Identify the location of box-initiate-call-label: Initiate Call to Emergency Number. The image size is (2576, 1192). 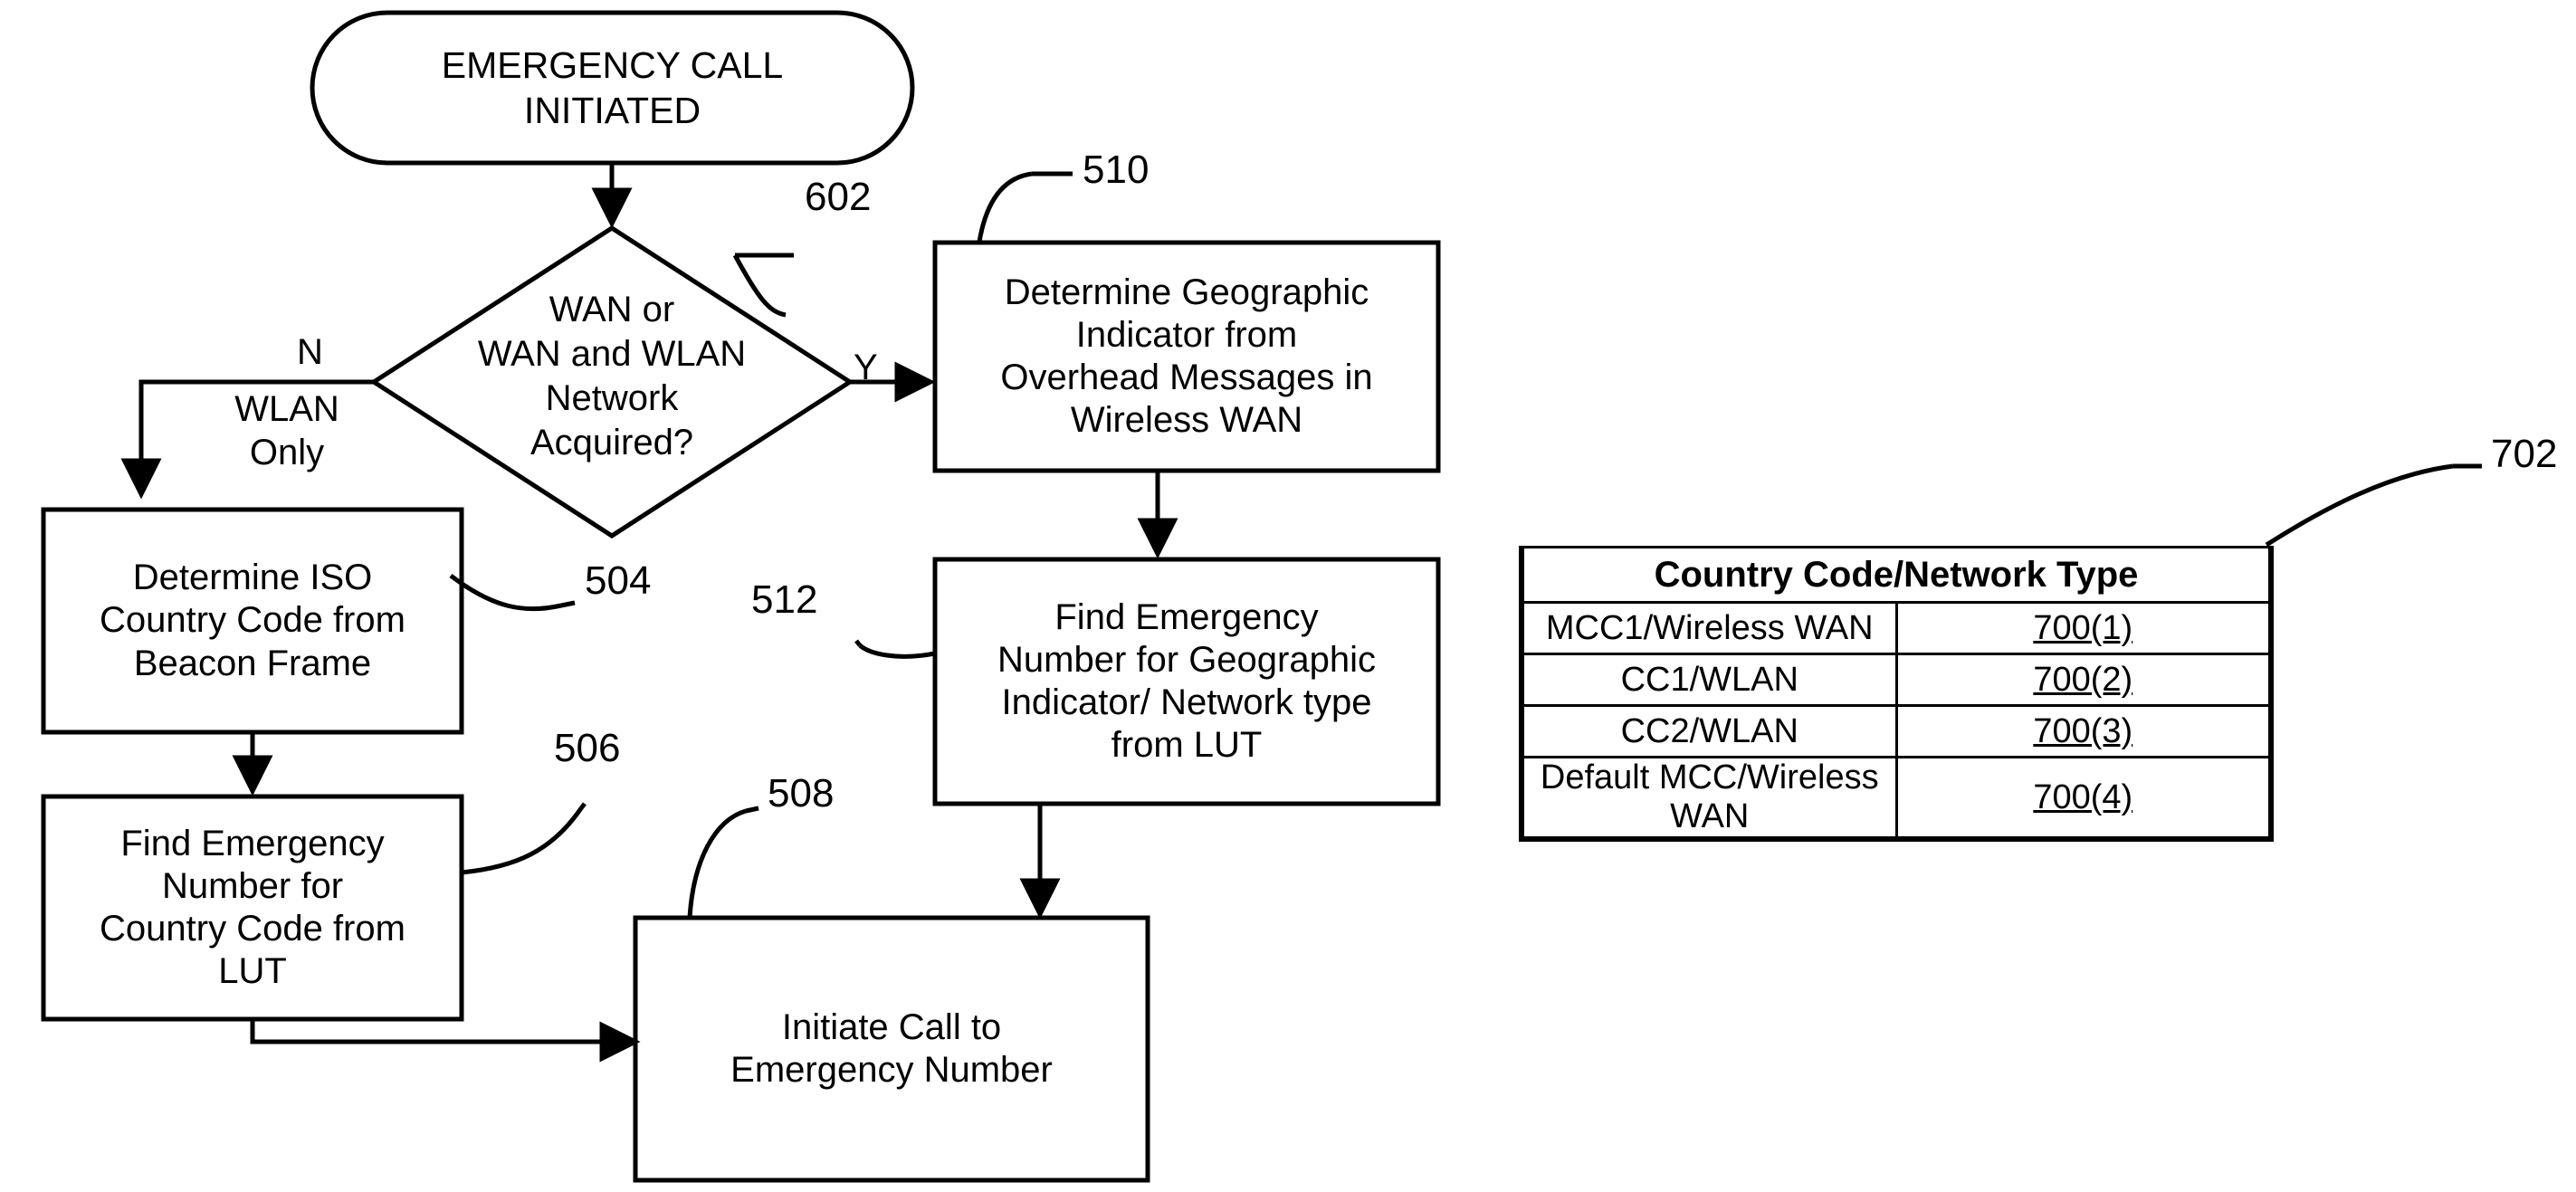
(892, 1048).